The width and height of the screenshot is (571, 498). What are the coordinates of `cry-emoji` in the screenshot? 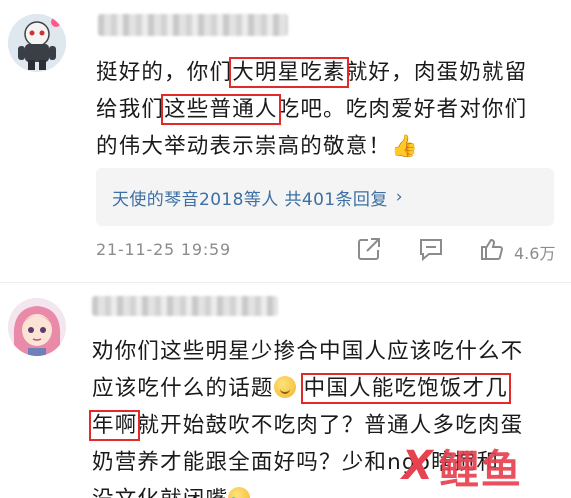 It's located at (239, 492).